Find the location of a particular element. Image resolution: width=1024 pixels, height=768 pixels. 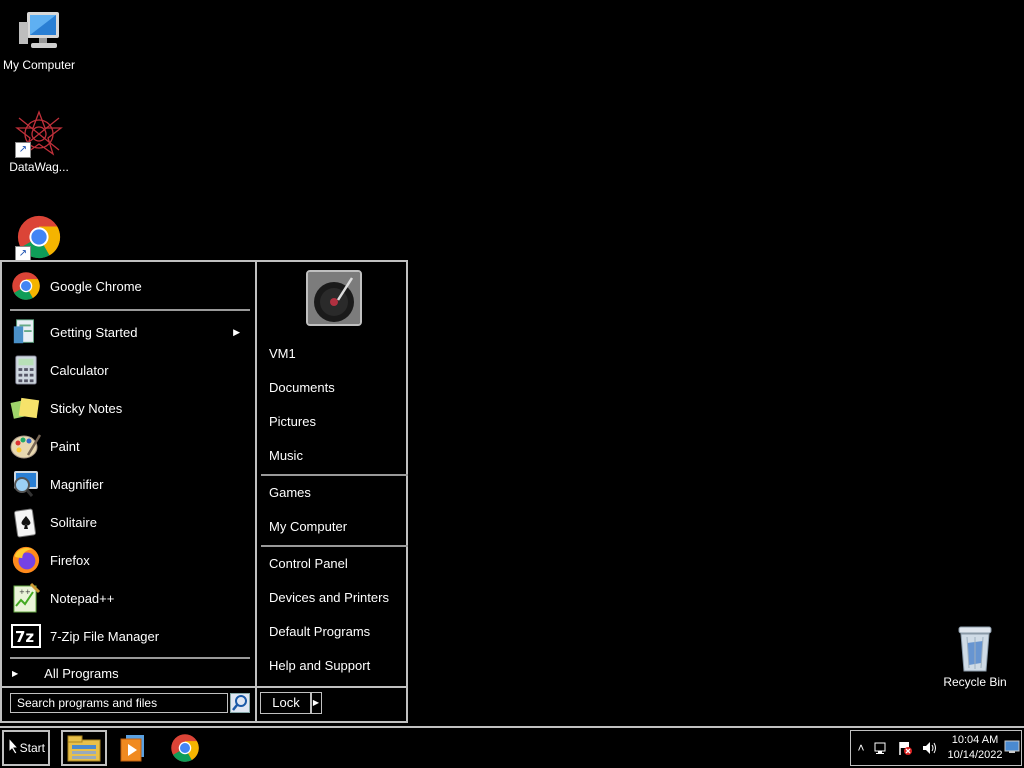

start-item-solitaire: Solitaire is located at coordinates (130, 522).